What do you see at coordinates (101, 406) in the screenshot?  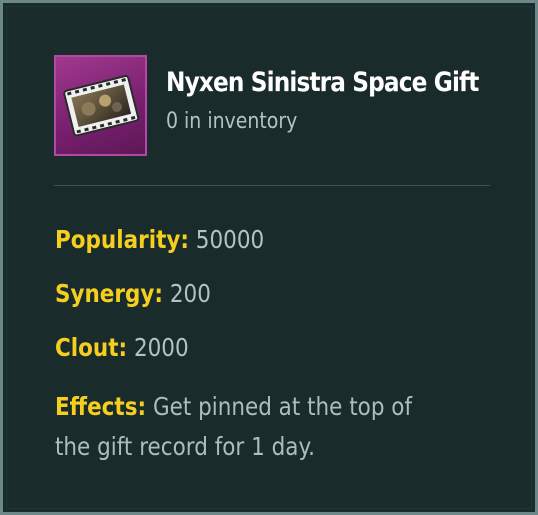 I see `effects-label: Effects:` at bounding box center [101, 406].